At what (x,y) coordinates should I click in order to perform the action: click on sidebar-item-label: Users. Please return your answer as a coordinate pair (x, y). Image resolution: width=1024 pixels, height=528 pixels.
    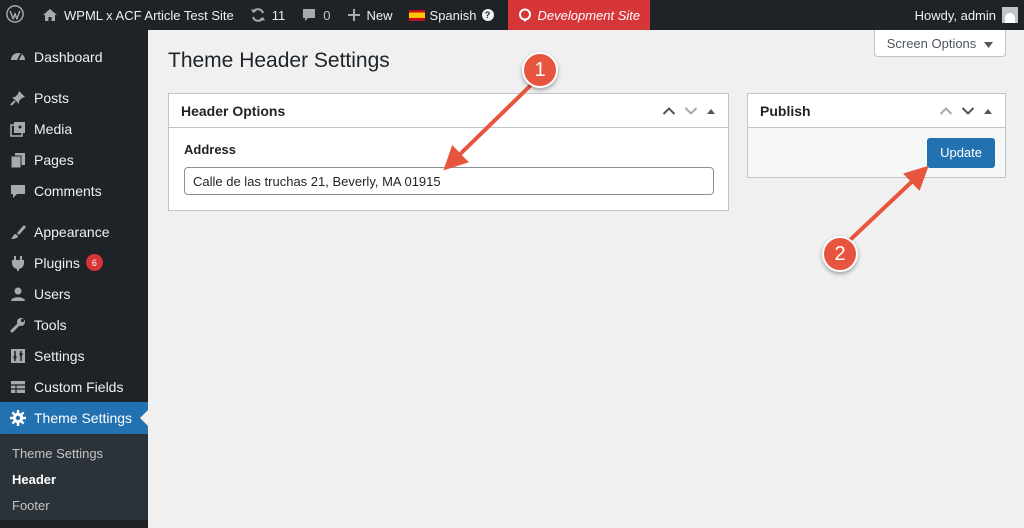
    Looking at the image, I should click on (52, 293).